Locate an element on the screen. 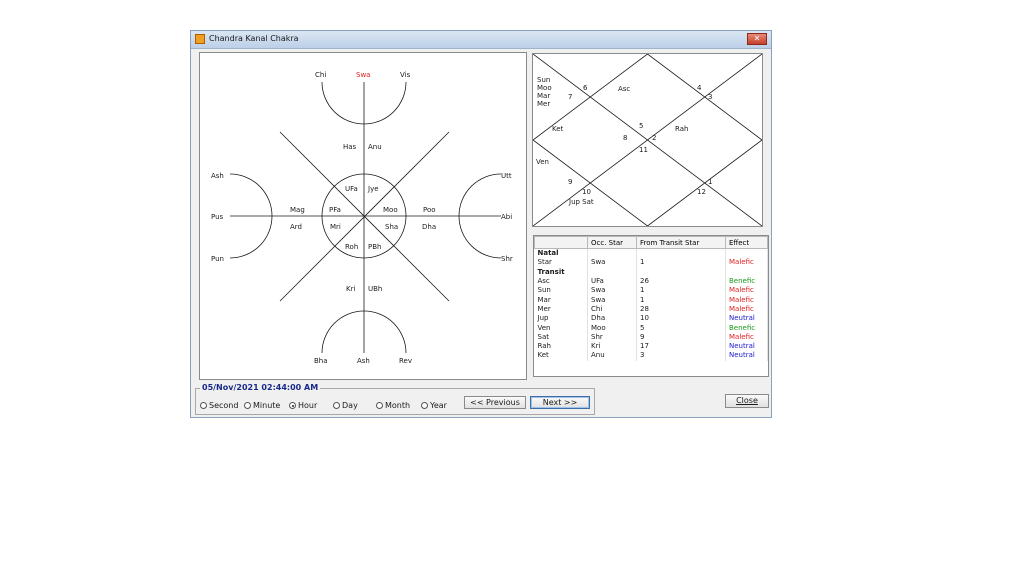 The height and width of the screenshot is (576, 1024). row-star: Shr is located at coordinates (612, 337).